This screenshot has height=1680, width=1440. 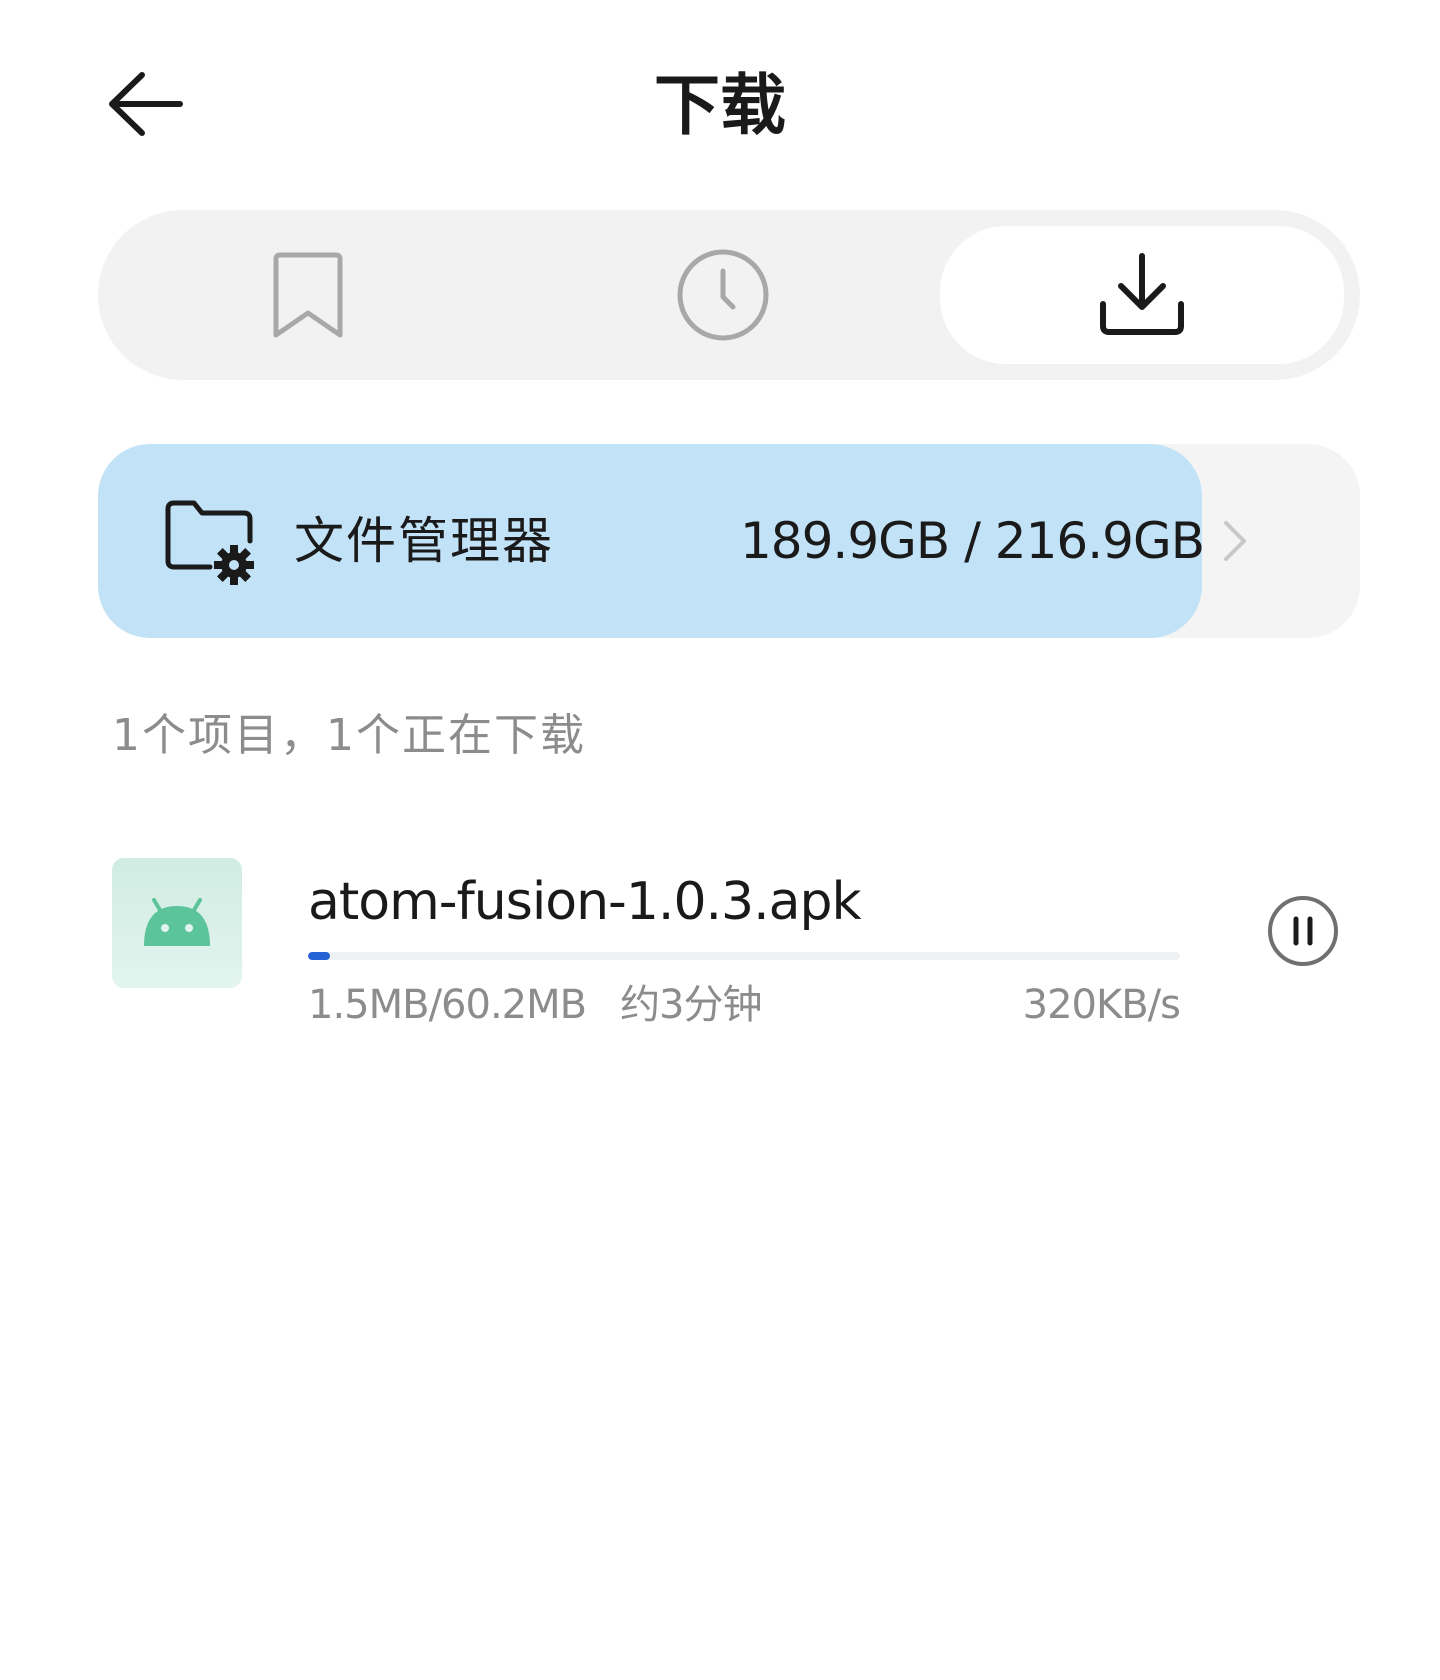 I want to click on page-title: 下载, so click(x=720, y=105).